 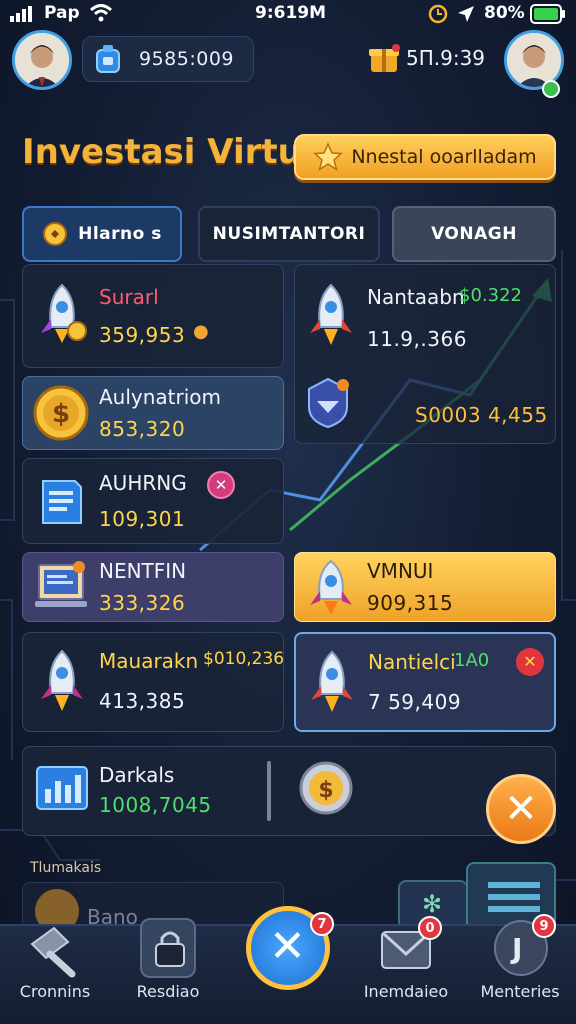 I want to click on coin-icon: ●, so click(x=201, y=331).